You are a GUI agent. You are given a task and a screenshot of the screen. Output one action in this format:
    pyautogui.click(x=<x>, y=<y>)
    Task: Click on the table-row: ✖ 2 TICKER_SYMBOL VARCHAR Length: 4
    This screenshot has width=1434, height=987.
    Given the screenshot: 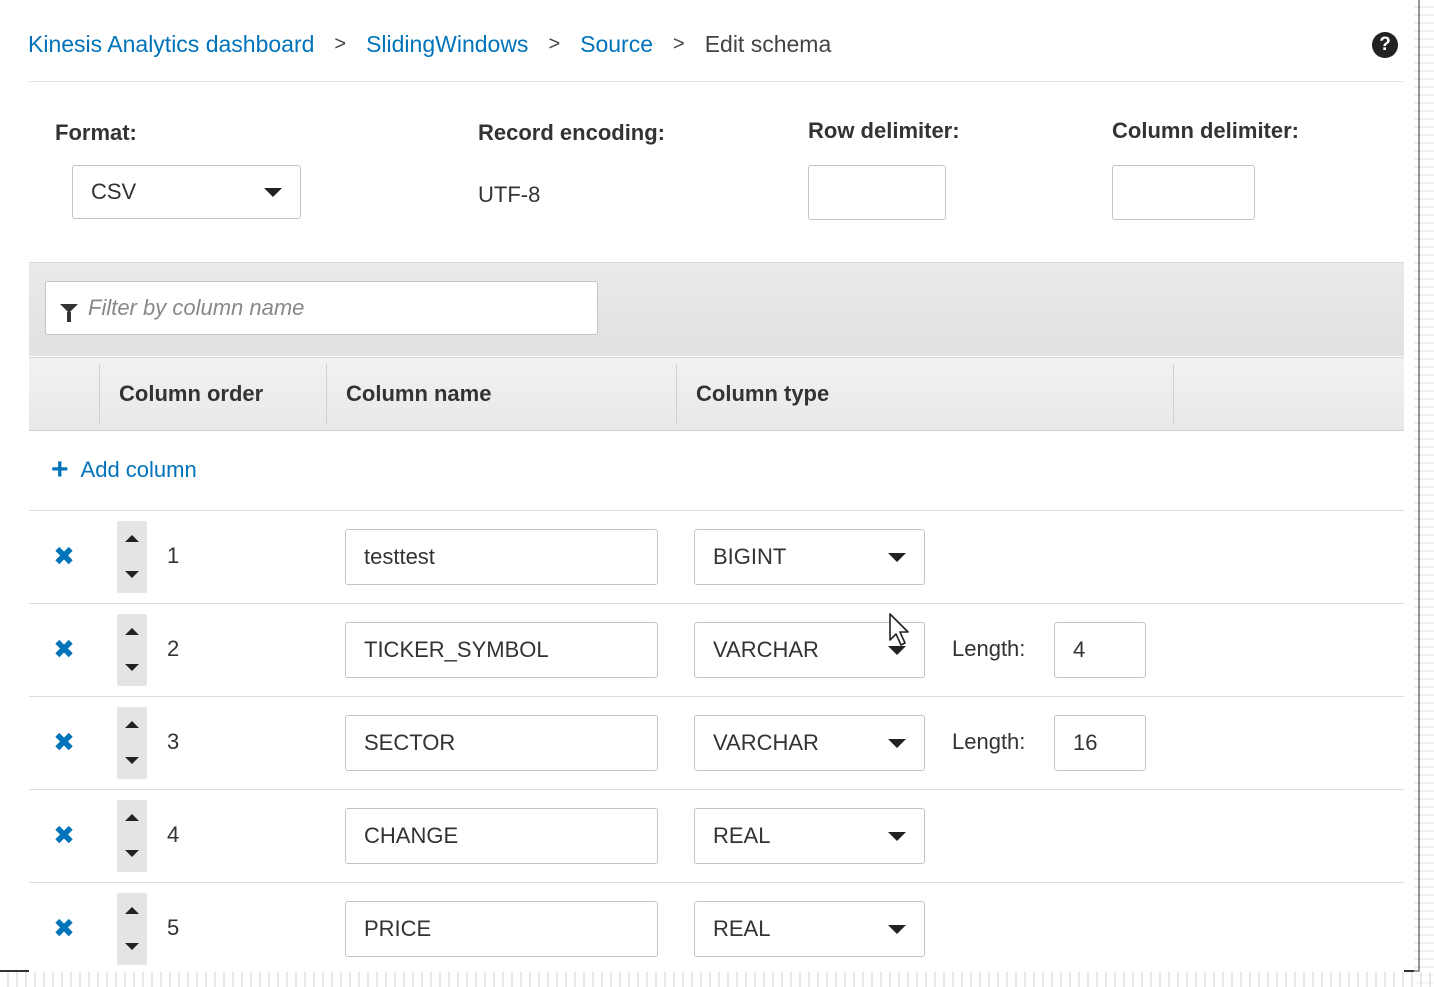 What is the action you would take?
    pyautogui.click(x=716, y=650)
    